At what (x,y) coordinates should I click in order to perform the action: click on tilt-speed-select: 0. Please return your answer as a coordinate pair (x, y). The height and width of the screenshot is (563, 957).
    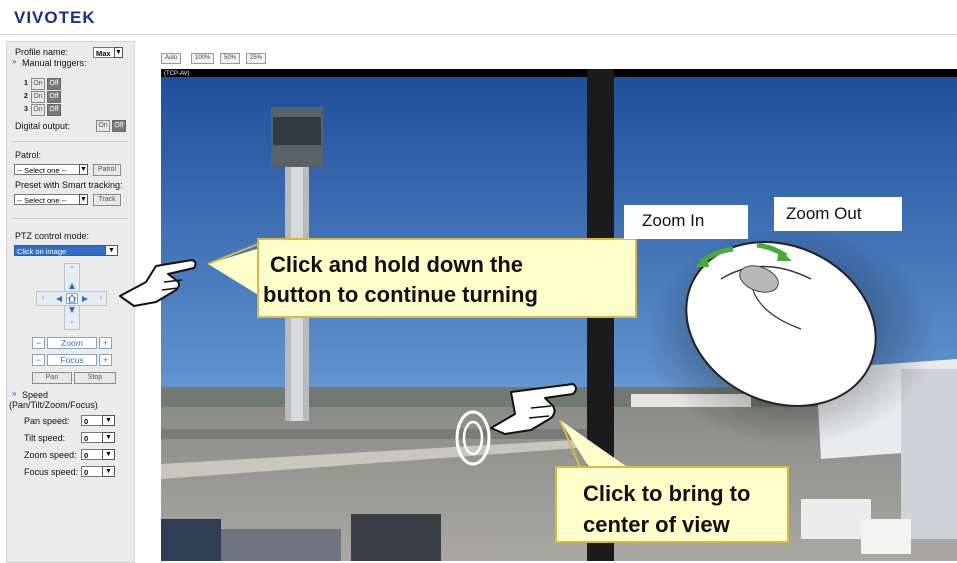
    Looking at the image, I should click on (92, 437).